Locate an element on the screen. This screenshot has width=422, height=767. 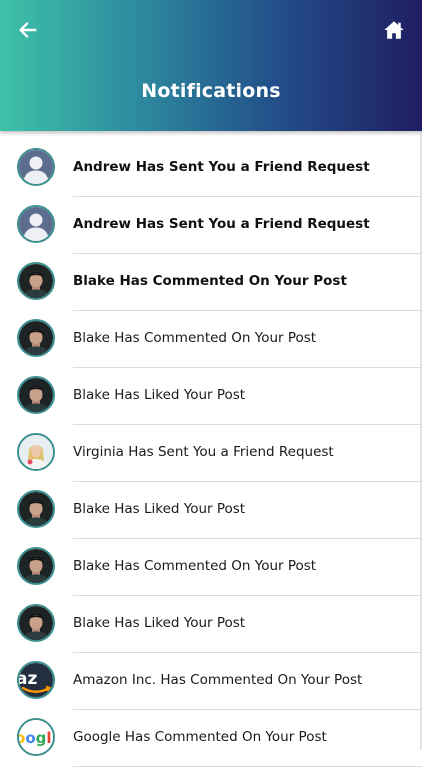
notification-item: oogl Google Has Commented On Your Post is located at coordinates (211, 738).